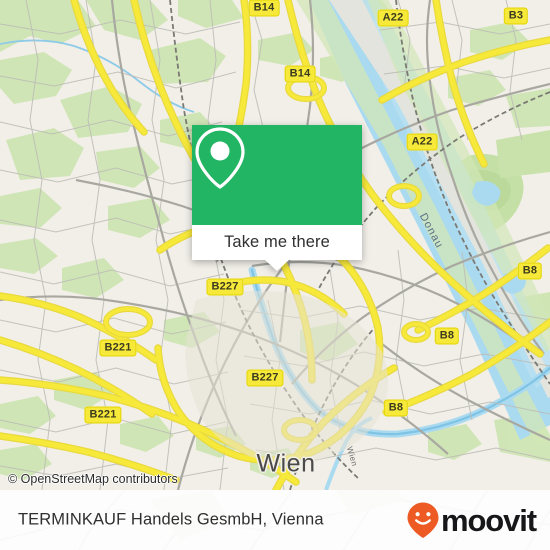  Describe the element at coordinates (277, 175) in the screenshot. I see `popup-header` at that location.